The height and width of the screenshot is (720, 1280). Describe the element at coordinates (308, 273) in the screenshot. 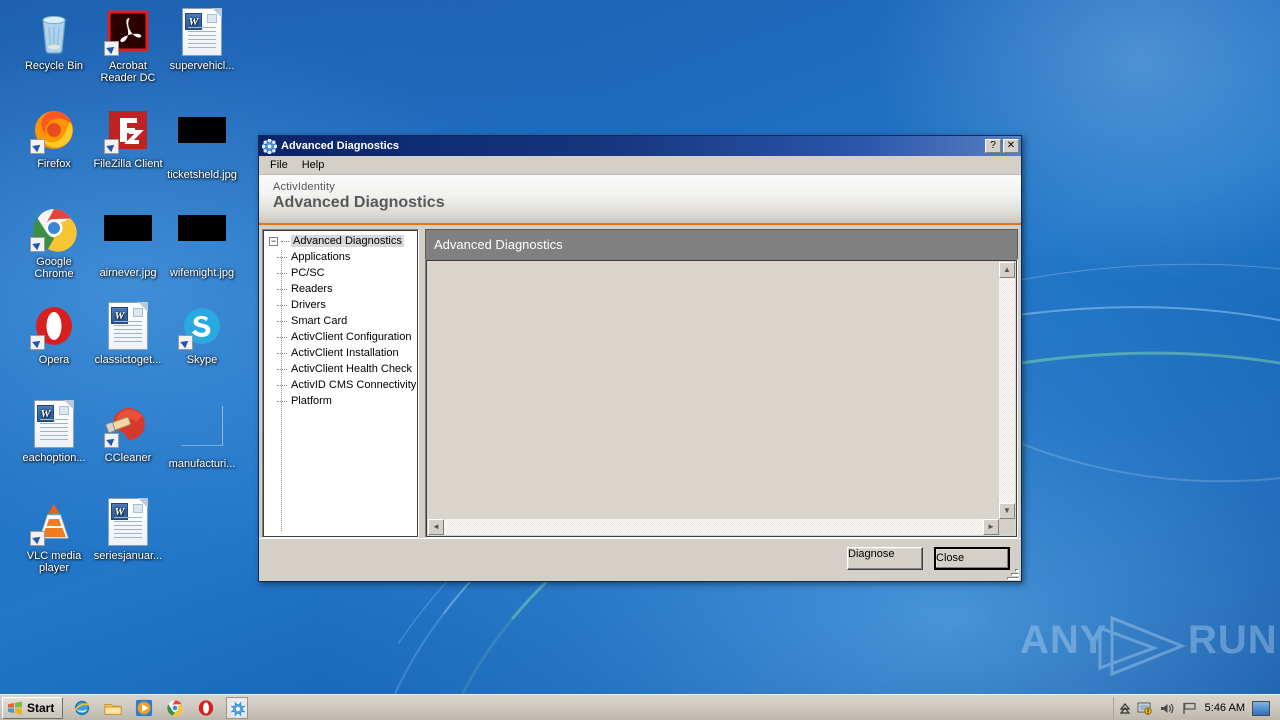

I see `tree-item-label: PC/SC` at that location.